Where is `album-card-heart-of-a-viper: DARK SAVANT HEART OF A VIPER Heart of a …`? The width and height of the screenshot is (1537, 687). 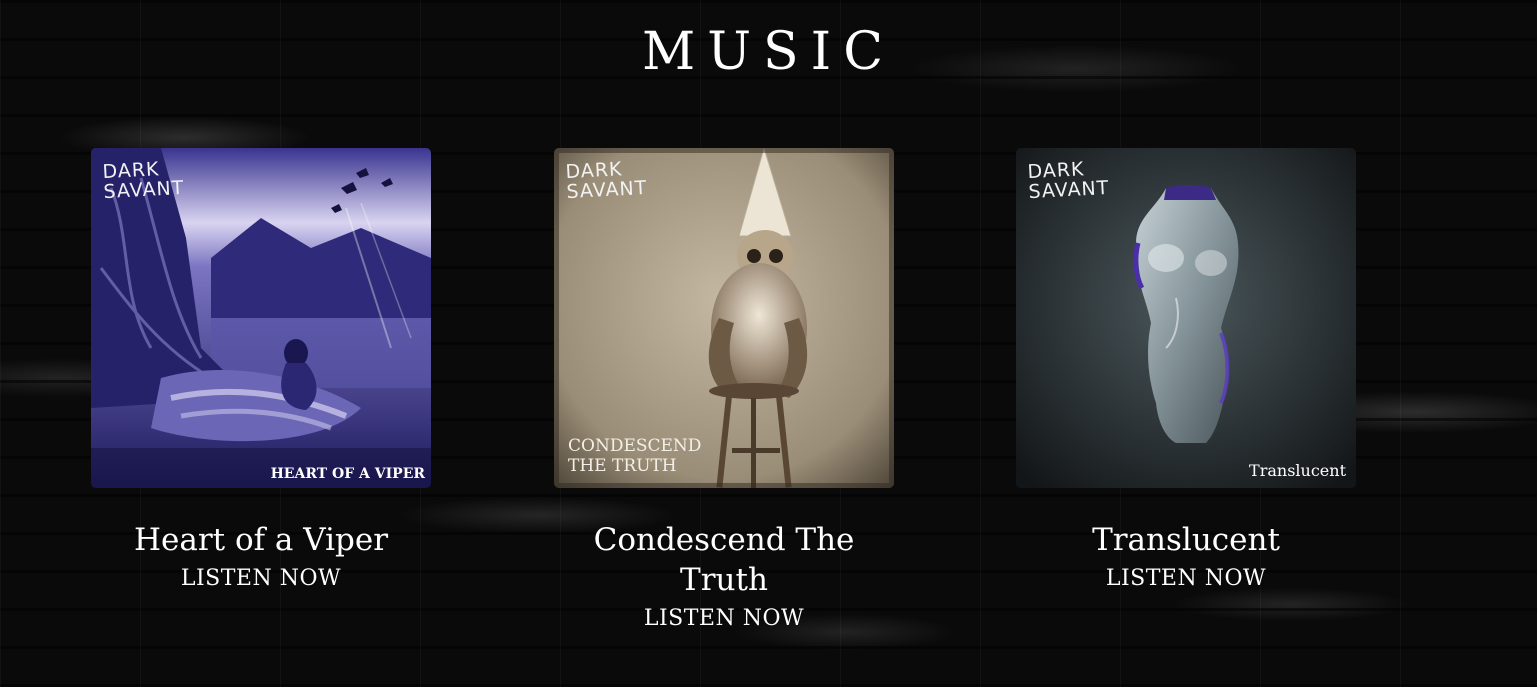
album-card-heart-of-a-viper: DARK SAVANT HEART OF A VIPER Heart of a … is located at coordinates (261, 369).